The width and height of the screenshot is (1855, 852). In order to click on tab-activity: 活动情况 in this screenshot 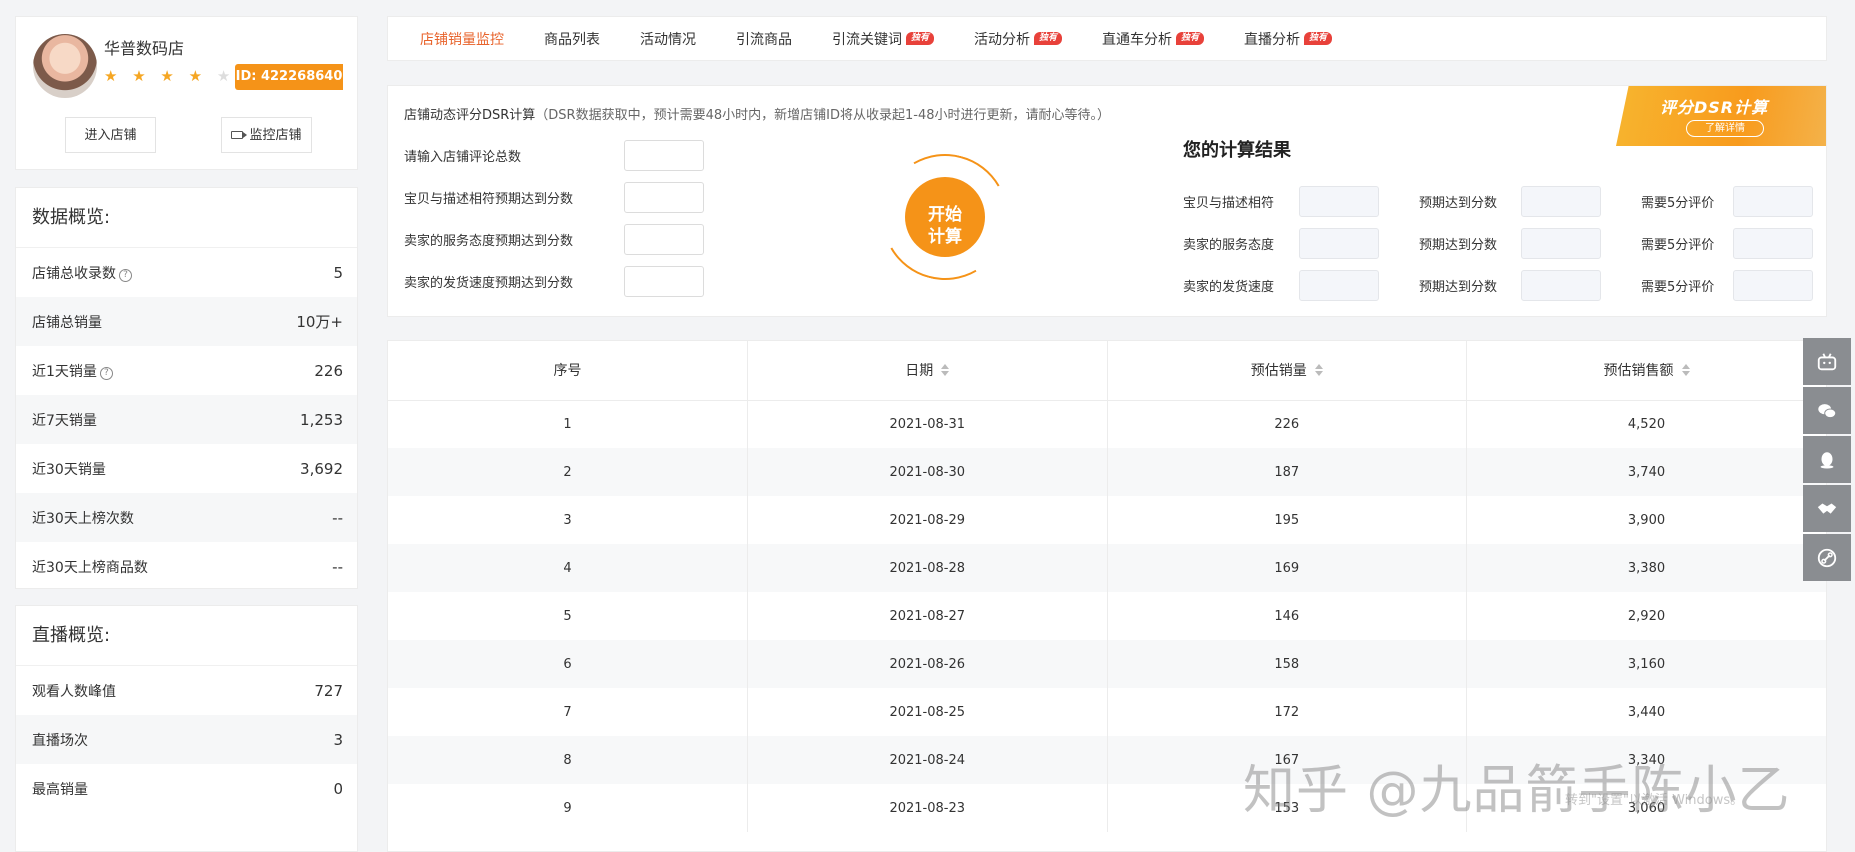, I will do `click(668, 39)`.